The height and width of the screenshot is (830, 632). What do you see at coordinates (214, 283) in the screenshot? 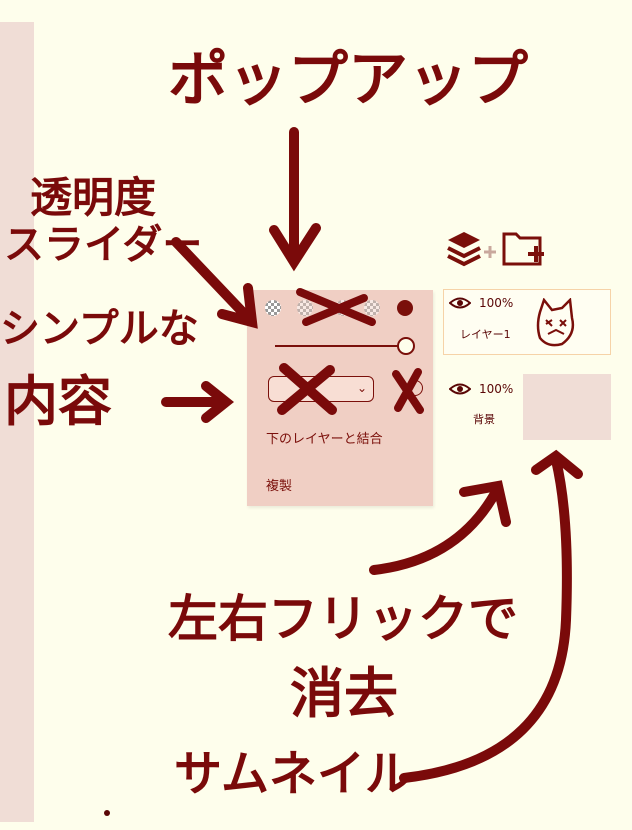
I see `arrow-to-slider` at bounding box center [214, 283].